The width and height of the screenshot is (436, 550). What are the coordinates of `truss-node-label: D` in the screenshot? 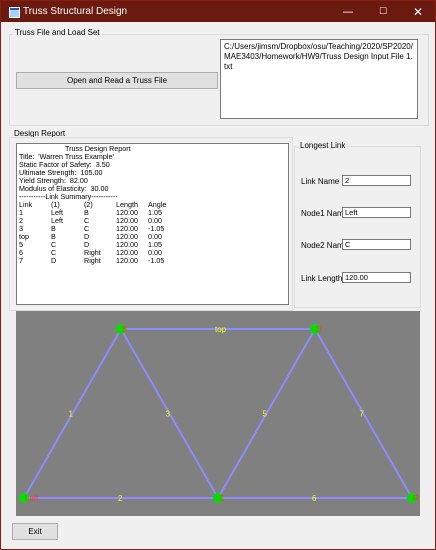 It's located at (319, 329).